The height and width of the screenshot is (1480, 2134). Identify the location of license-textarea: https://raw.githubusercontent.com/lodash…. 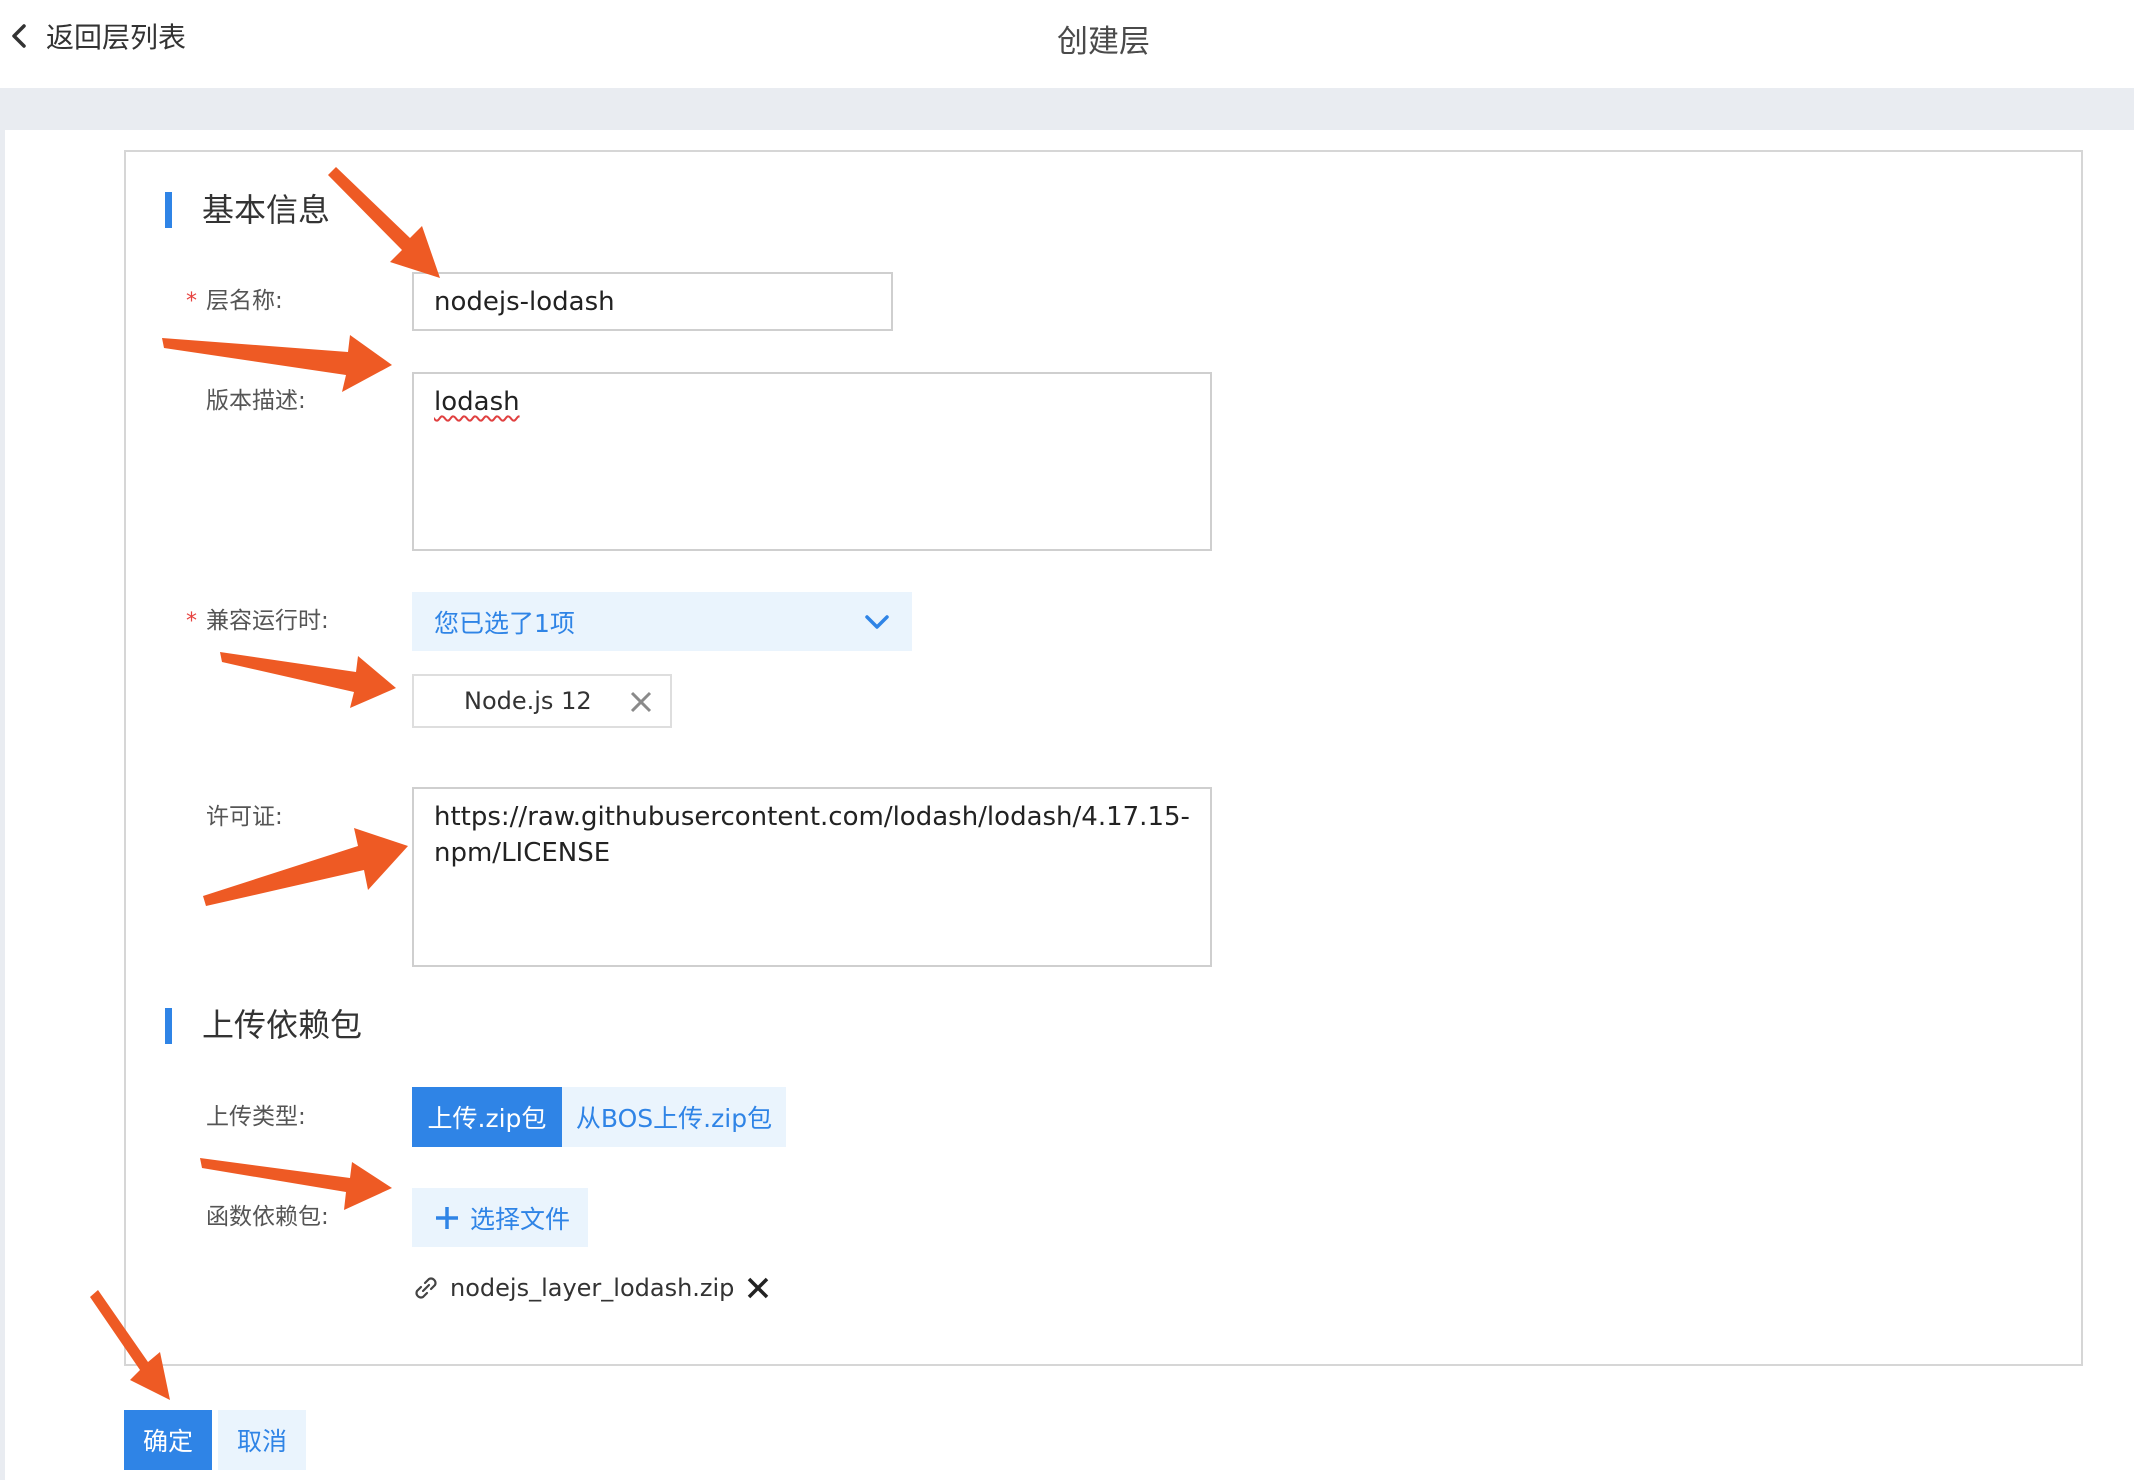
(812, 877).